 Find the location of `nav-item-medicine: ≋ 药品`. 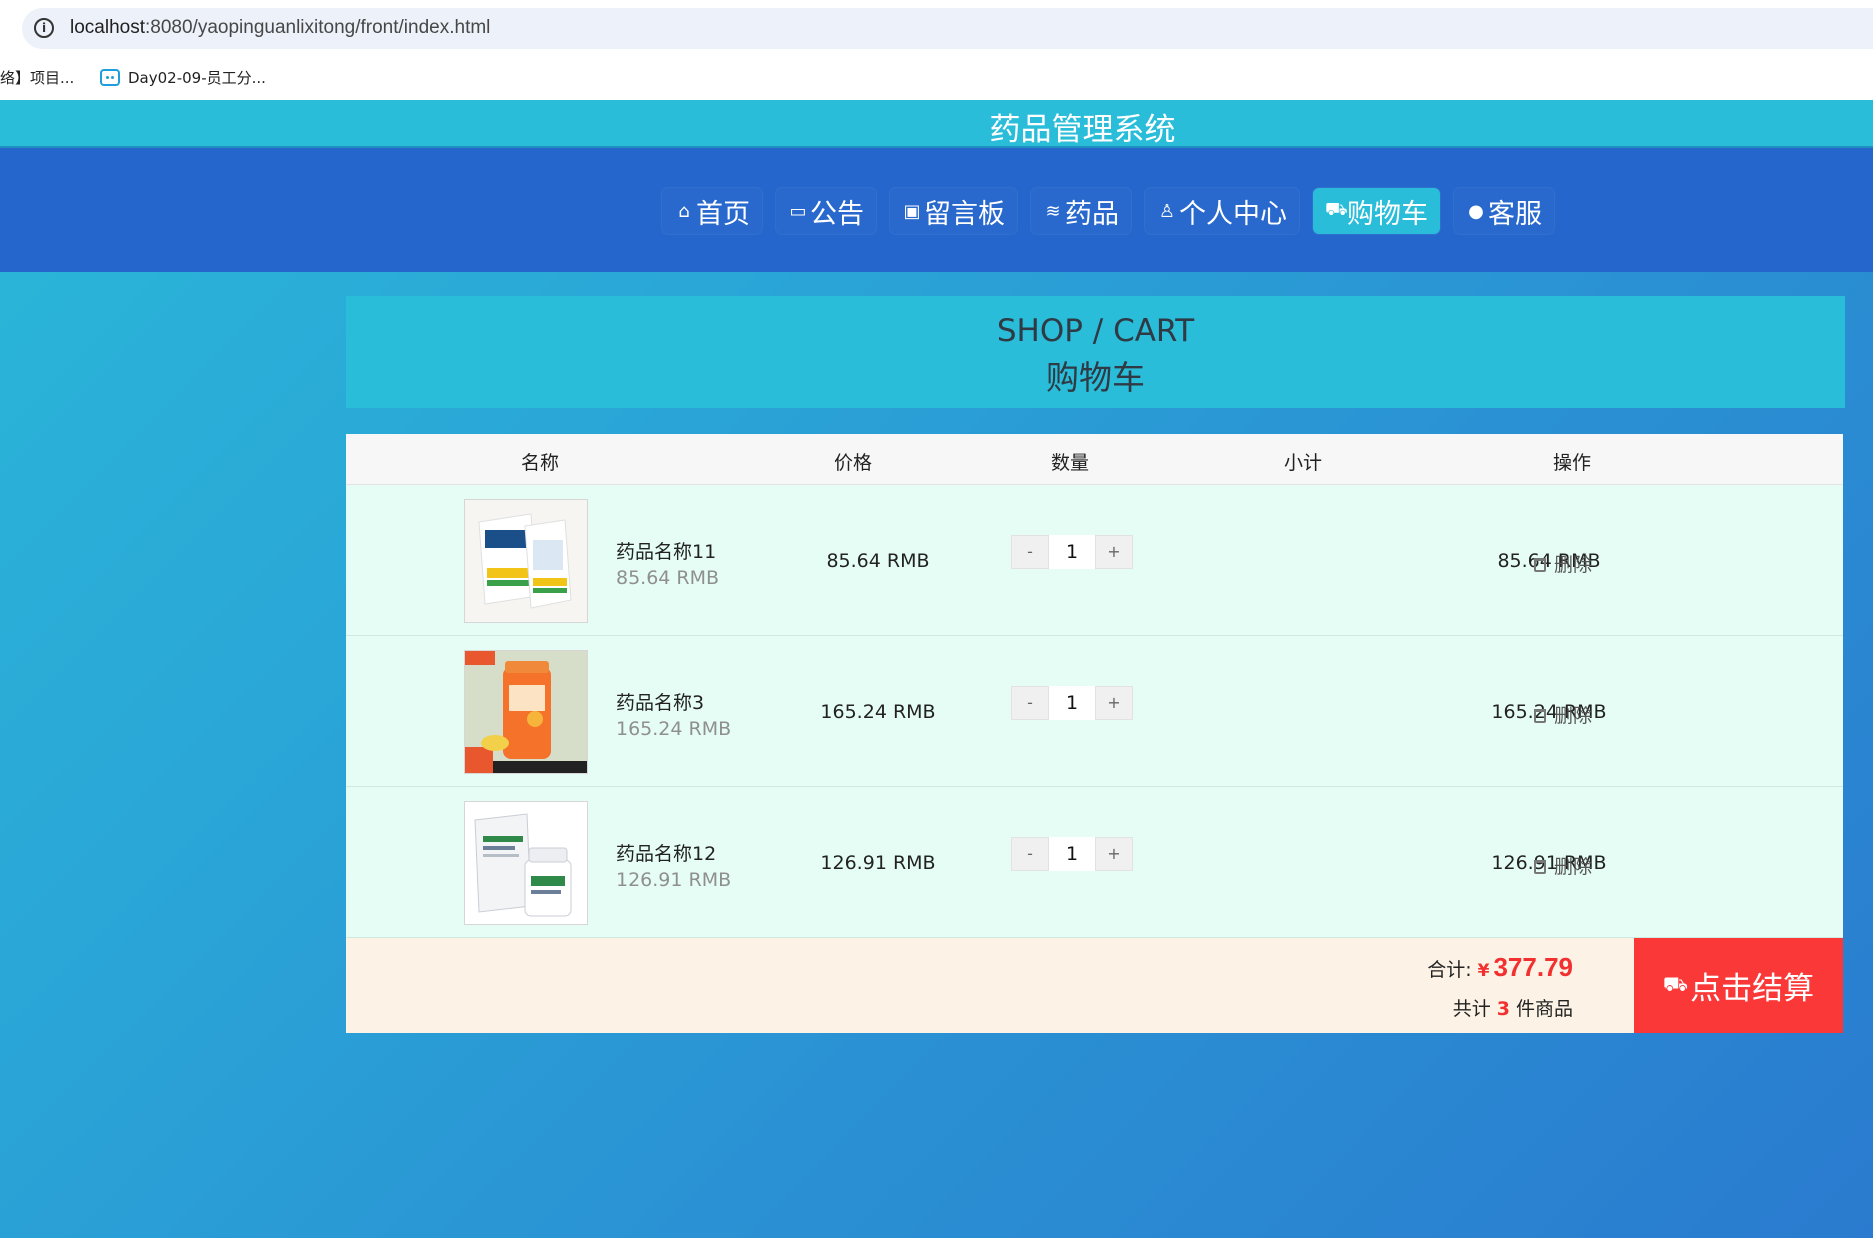

nav-item-medicine: ≋ 药品 is located at coordinates (1081, 211).